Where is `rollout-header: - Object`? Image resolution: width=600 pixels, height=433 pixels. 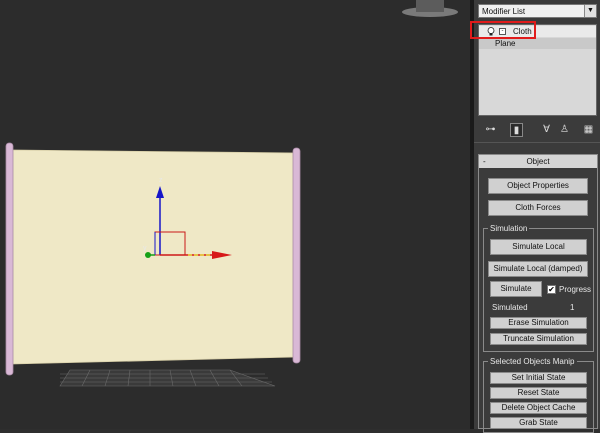 rollout-header: - Object is located at coordinates (538, 161).